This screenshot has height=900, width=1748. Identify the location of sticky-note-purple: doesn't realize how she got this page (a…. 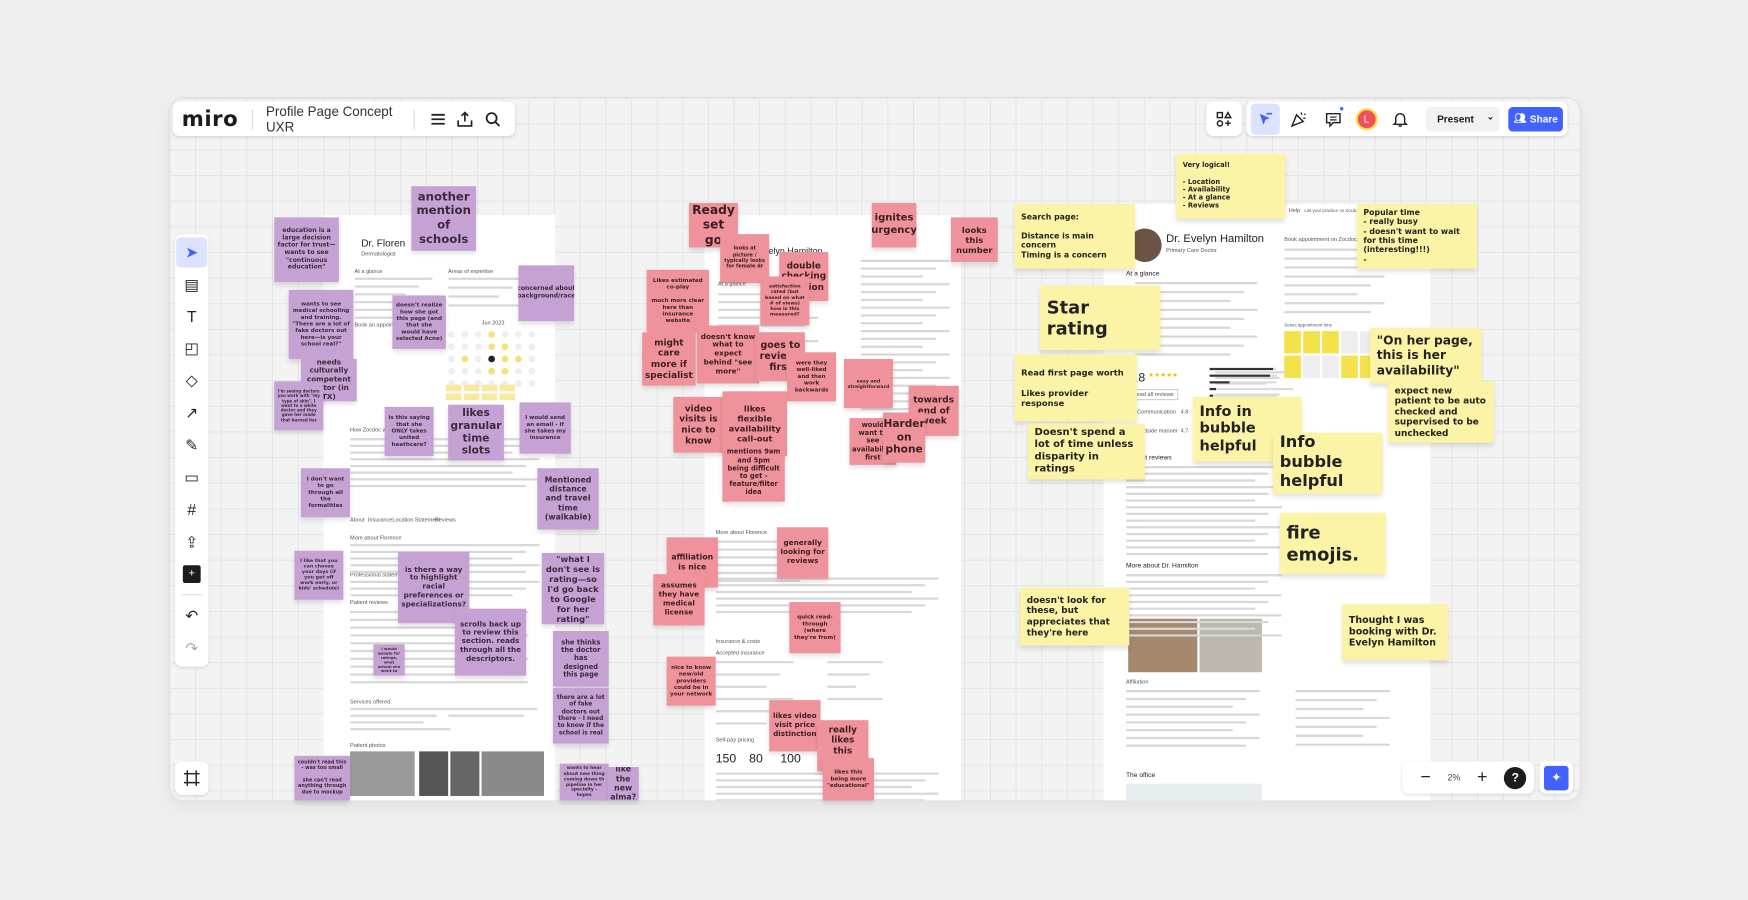
(419, 322).